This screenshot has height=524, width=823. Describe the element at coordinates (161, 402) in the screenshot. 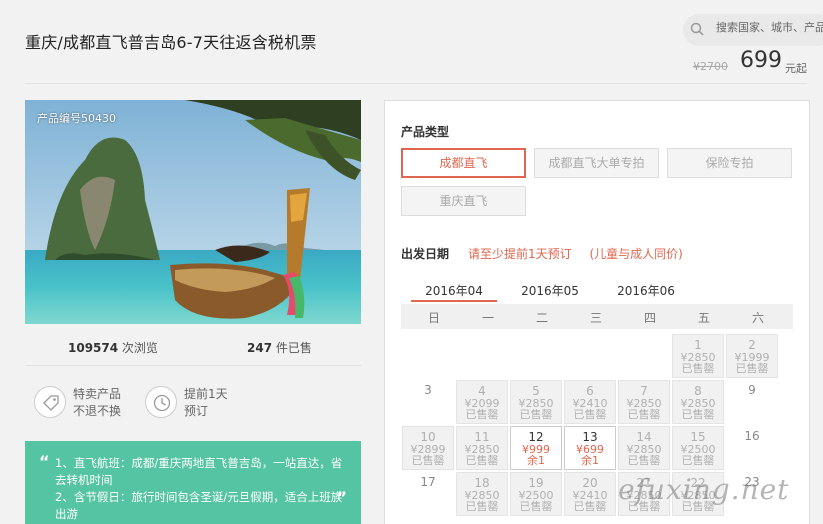

I see `clock-icon` at that location.